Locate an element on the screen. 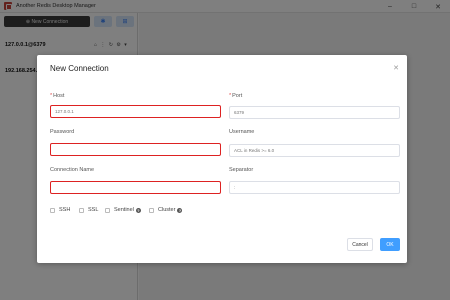  sentinel-checkbox: Sentinel? is located at coordinates (123, 210).